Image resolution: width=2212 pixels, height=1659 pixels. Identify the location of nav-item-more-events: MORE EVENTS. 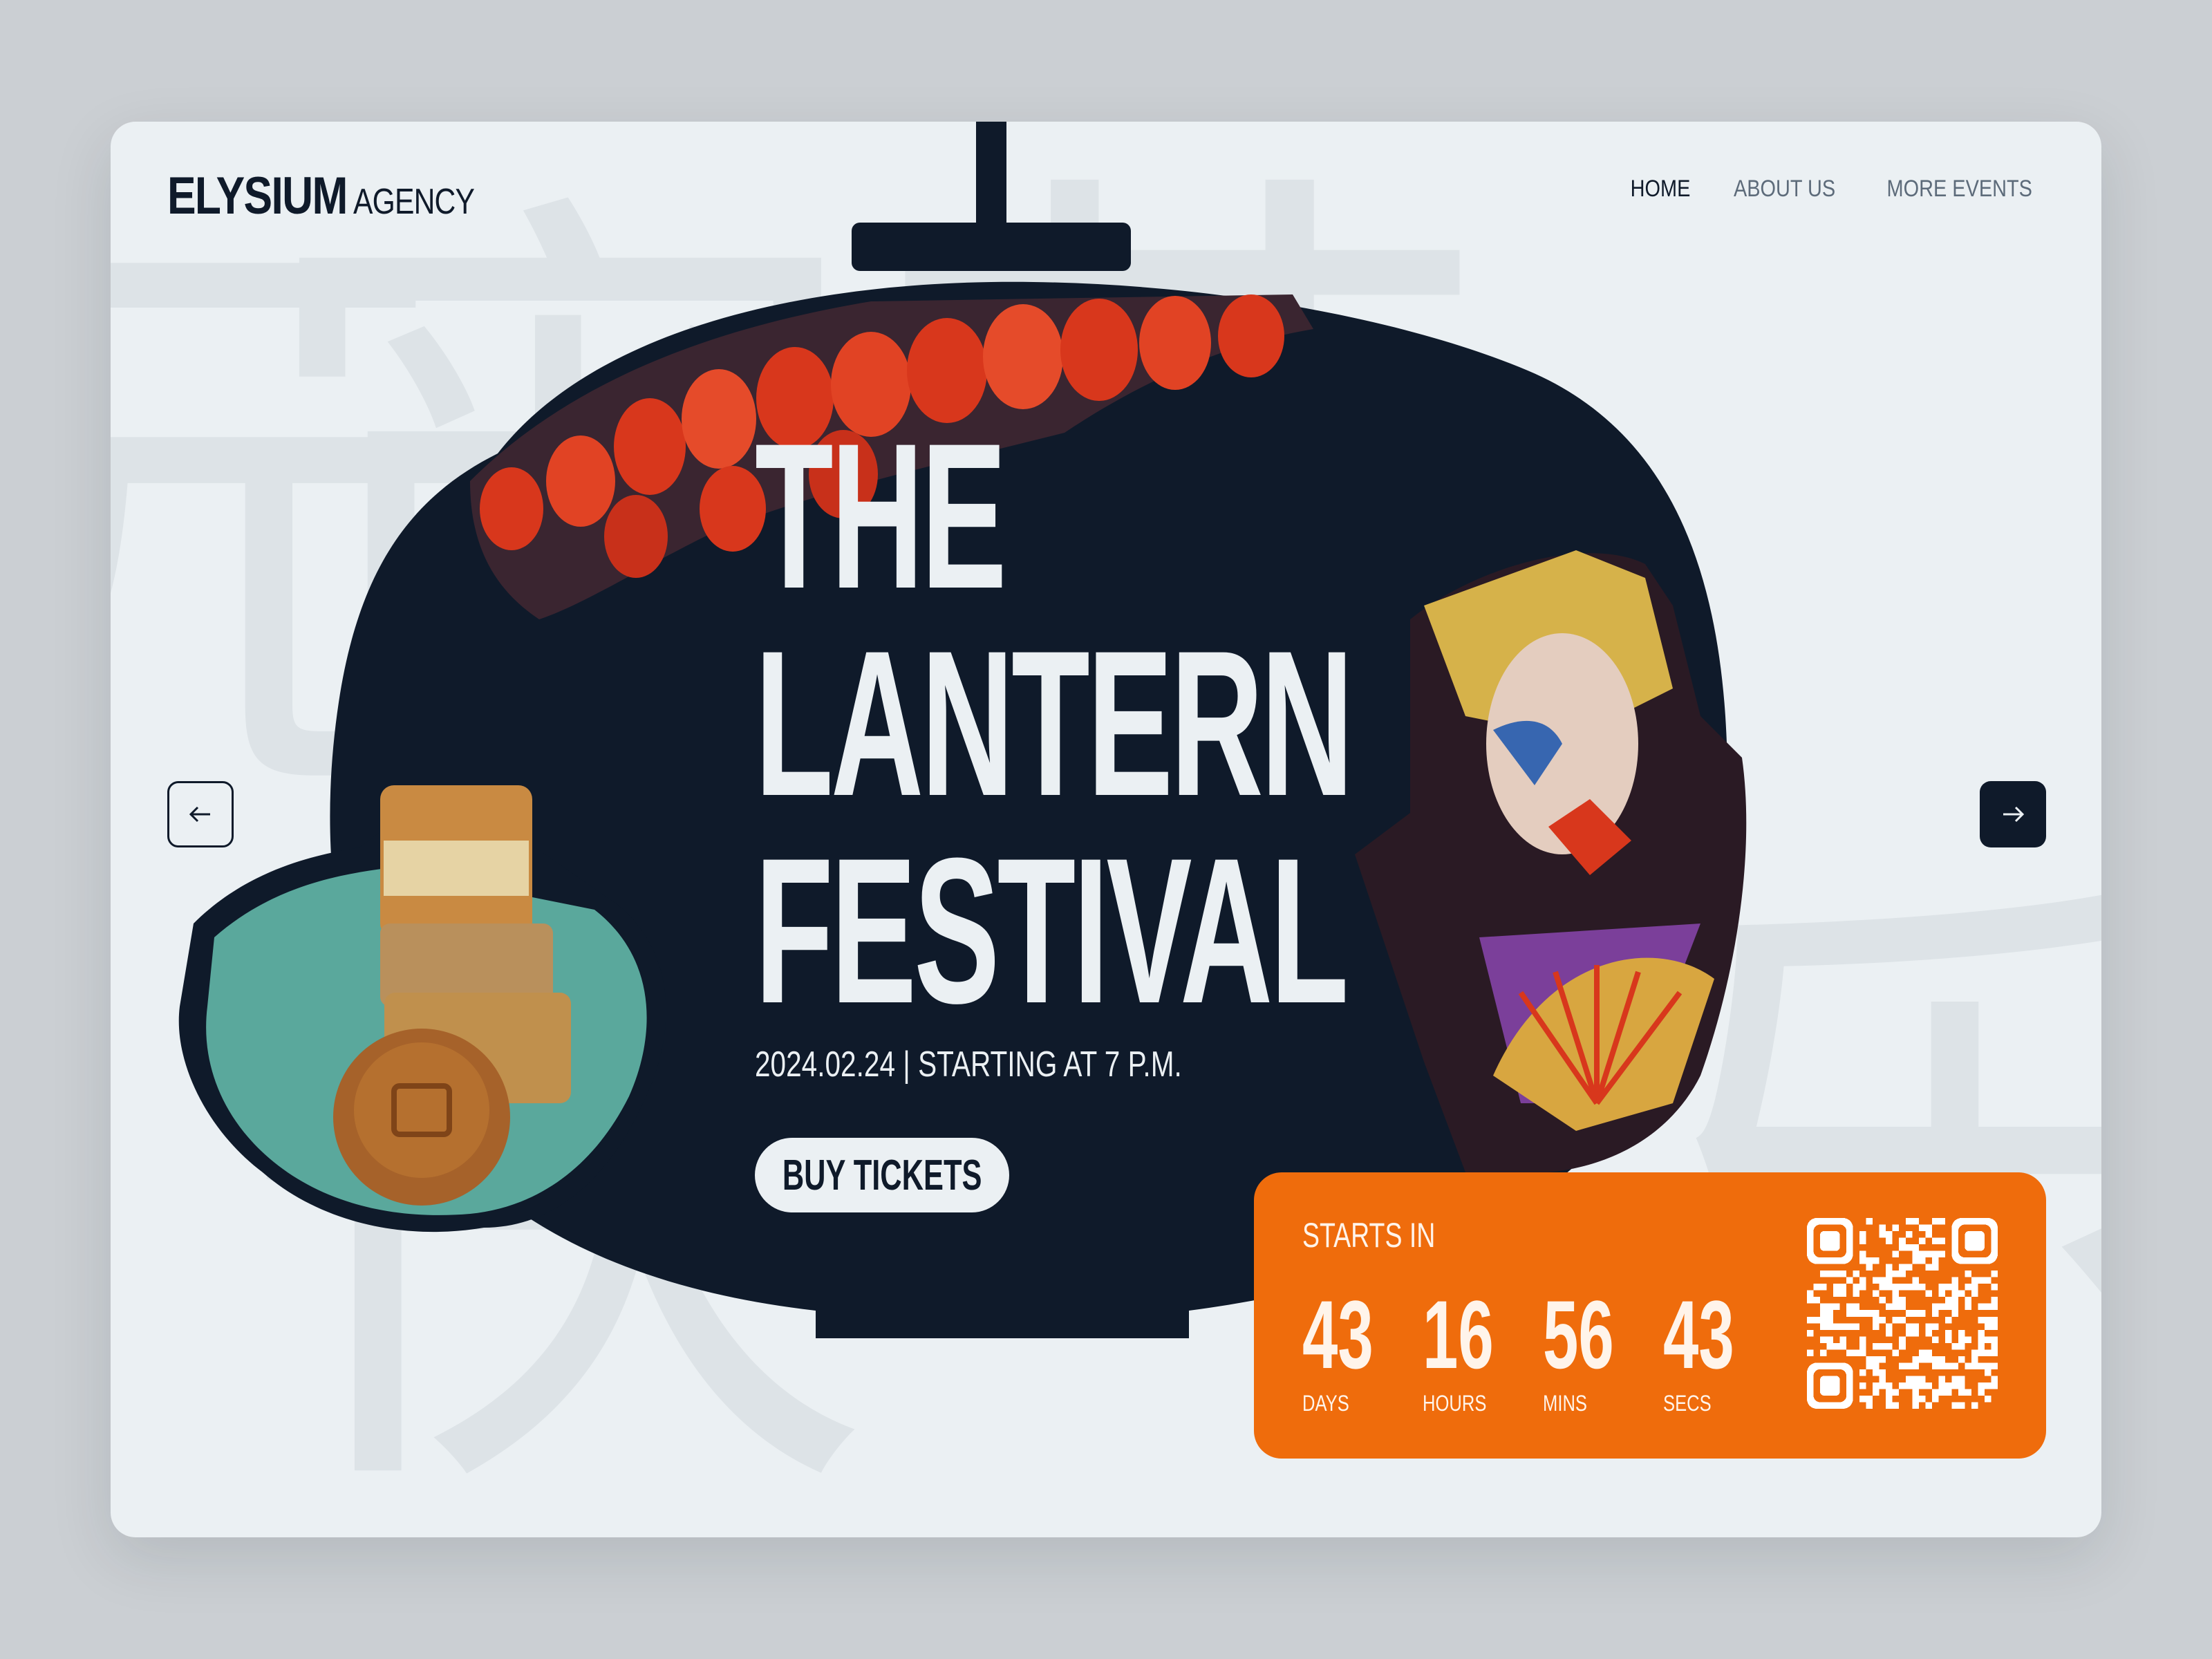
(1959, 190).